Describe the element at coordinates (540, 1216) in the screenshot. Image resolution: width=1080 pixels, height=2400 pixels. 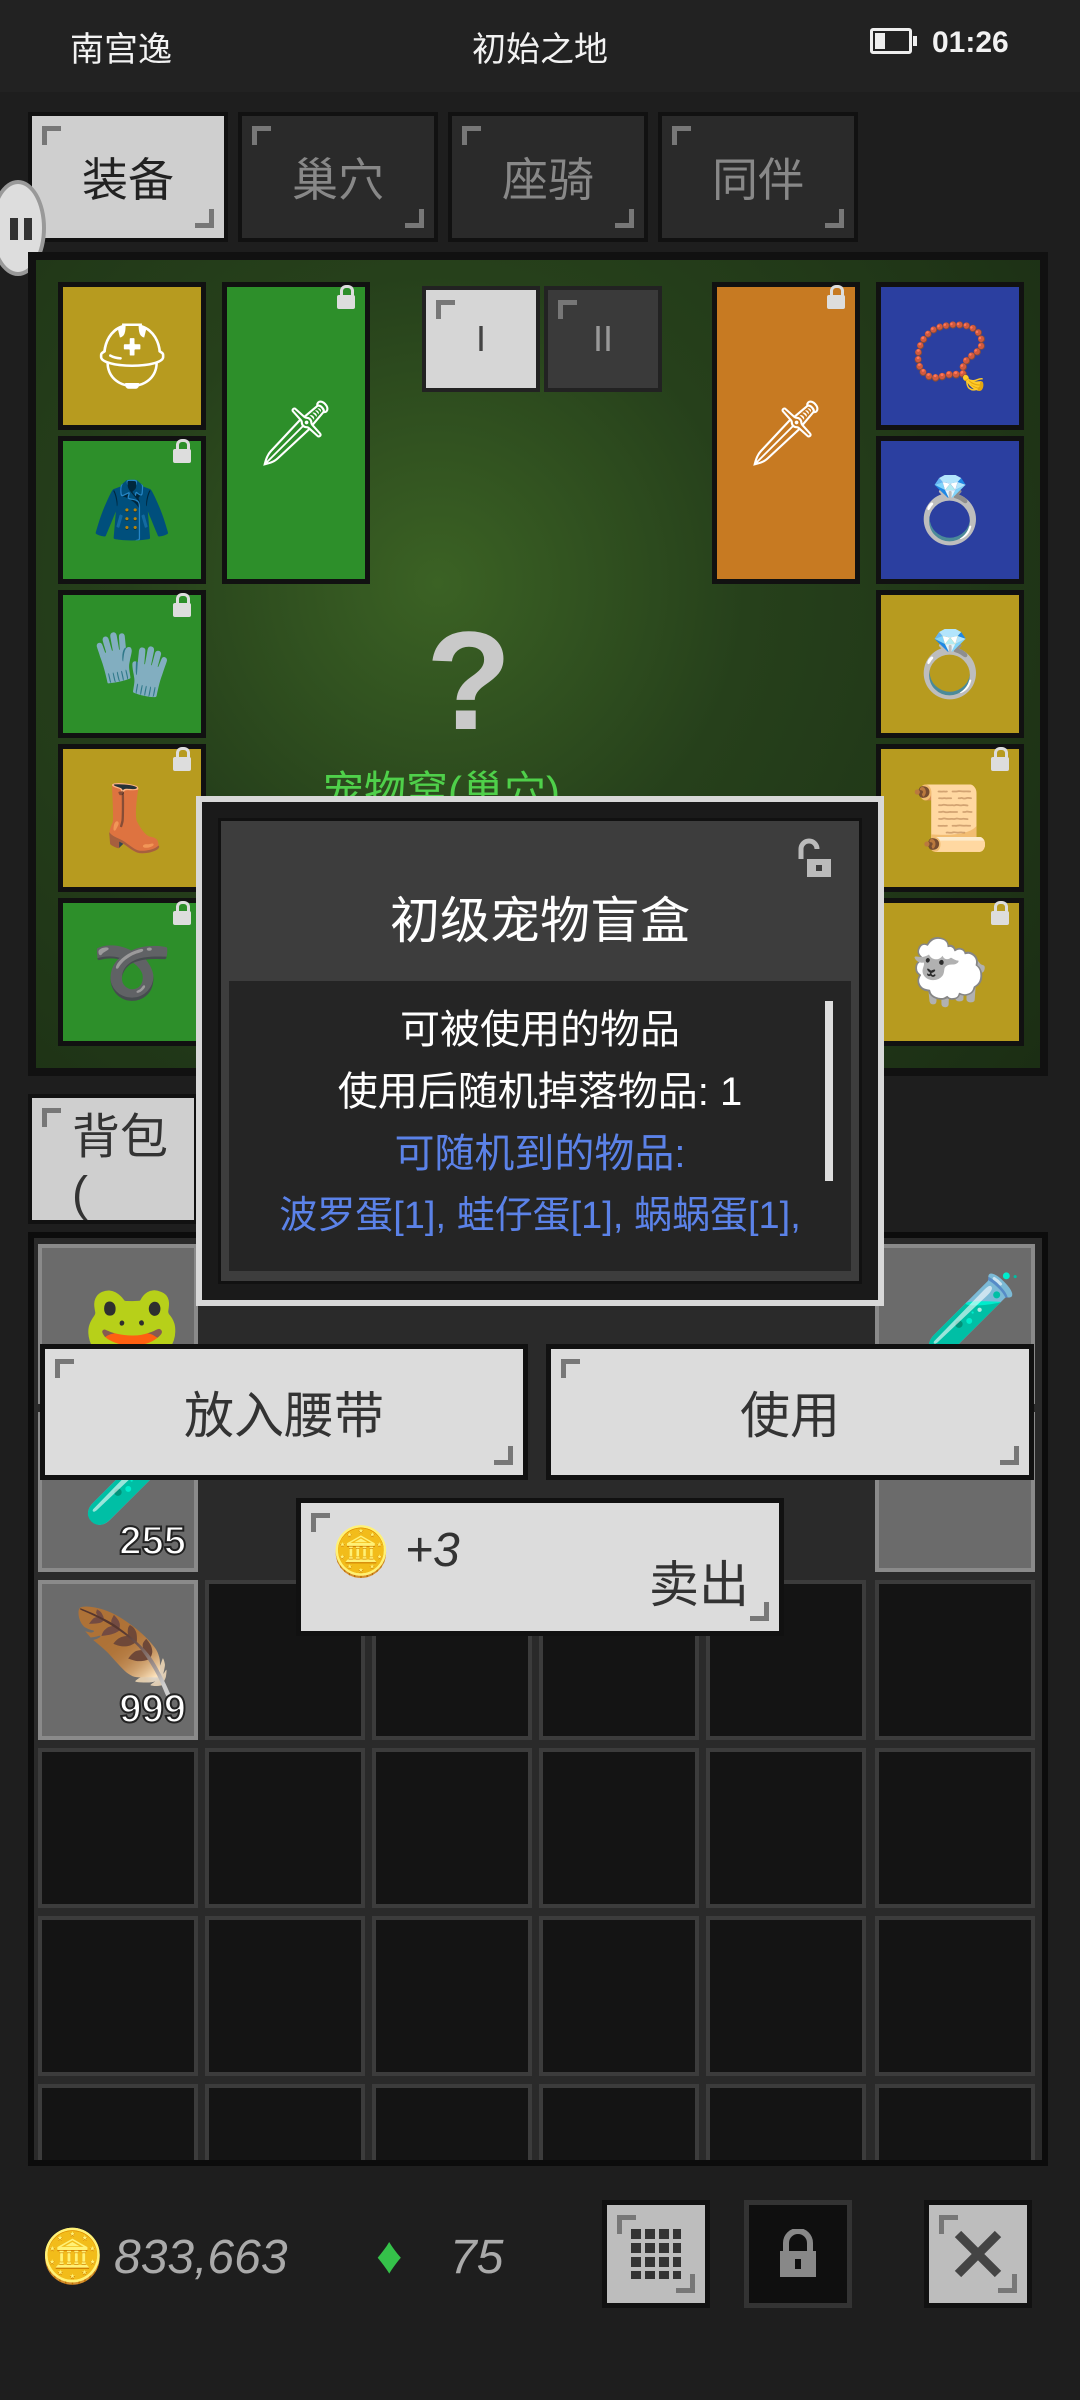
I see `possible-items-list: 波罗蛋[1], 蛙仔蛋[1], 蜗蜗蛋[1],` at that location.